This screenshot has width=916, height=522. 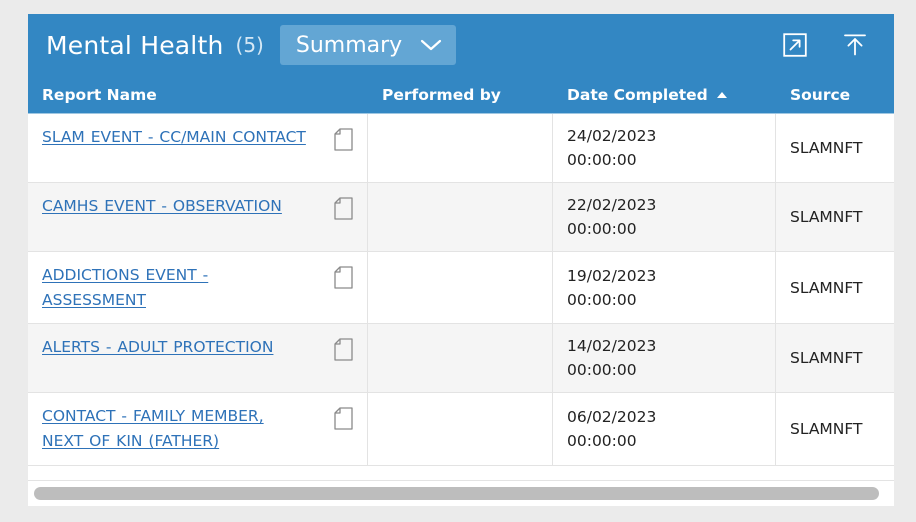 I want to click on column-header-source: Source, so click(x=834, y=95).